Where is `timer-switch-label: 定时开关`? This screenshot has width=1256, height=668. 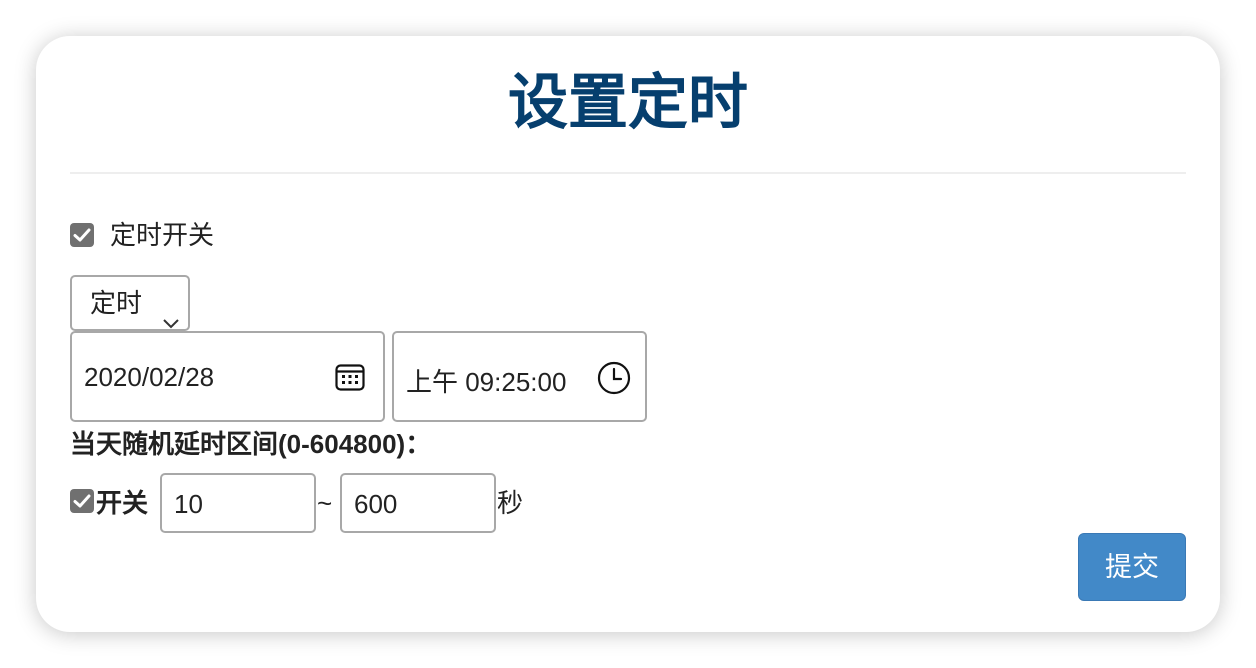
timer-switch-label: 定时开关 is located at coordinates (162, 235).